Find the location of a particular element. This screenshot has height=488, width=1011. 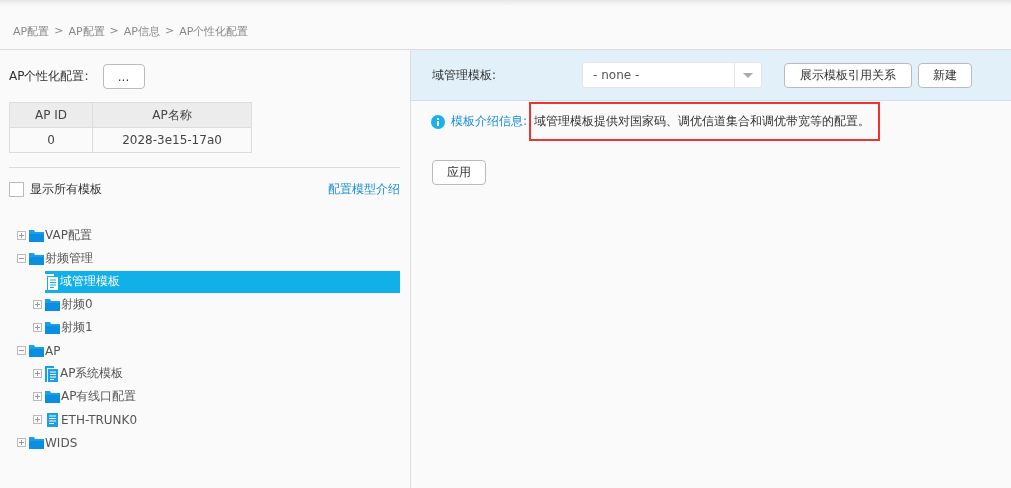

tree-item: 射频管理 is located at coordinates (214, 258).